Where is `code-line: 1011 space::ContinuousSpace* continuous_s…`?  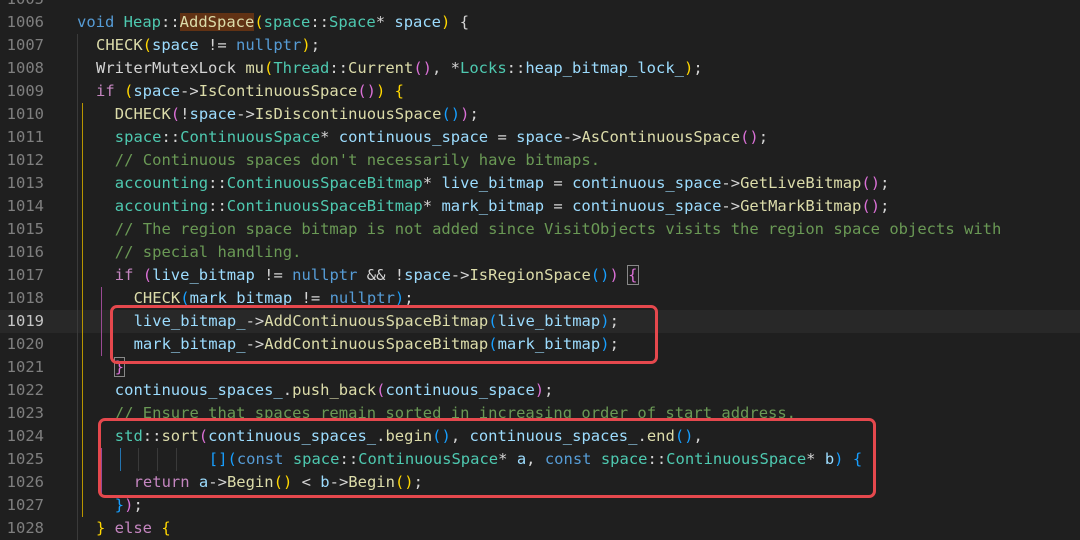
code-line: 1011 space::ContinuousSpace* continuous_s… is located at coordinates (540, 137).